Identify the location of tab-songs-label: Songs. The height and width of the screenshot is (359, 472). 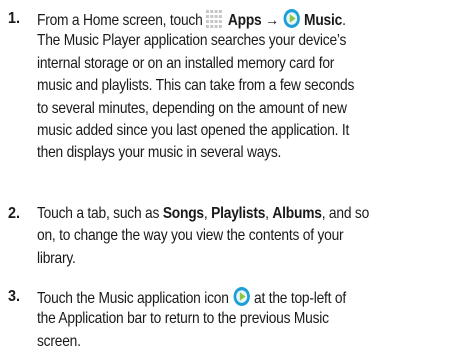
(183, 213).